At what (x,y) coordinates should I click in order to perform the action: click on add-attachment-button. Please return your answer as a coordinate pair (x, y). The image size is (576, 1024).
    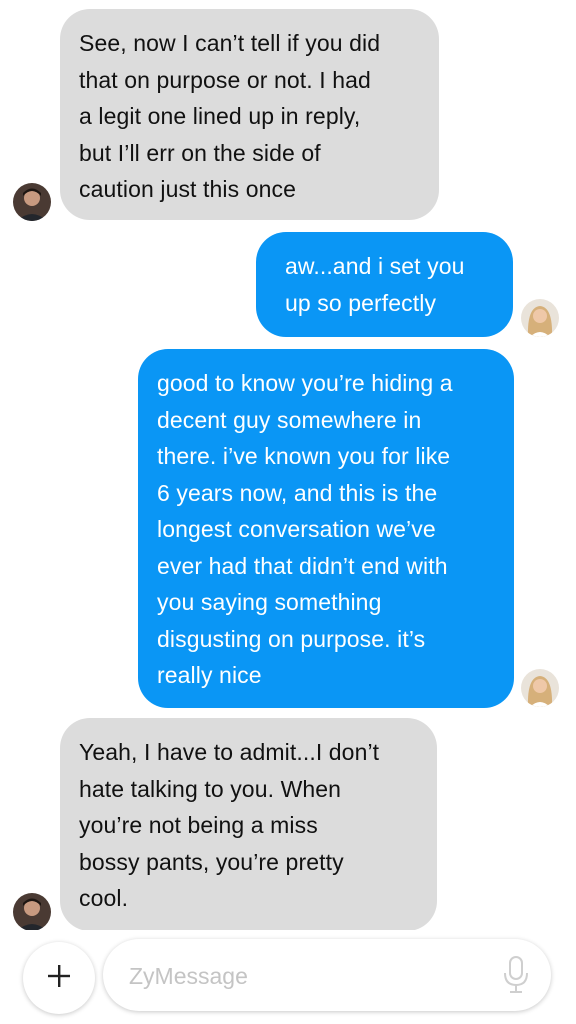
    Looking at the image, I should click on (59, 978).